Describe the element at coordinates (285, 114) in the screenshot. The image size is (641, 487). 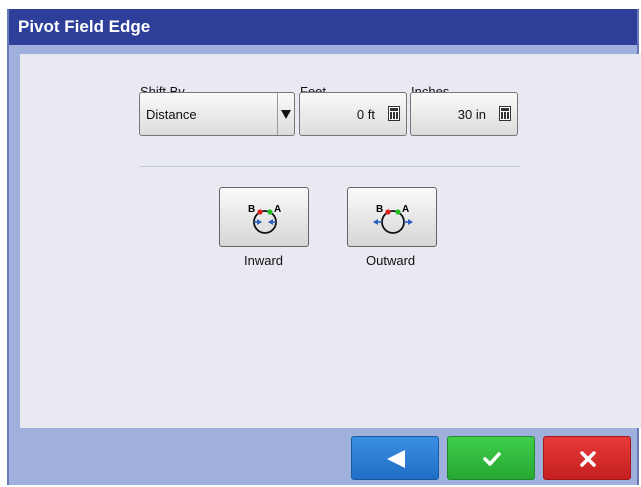
I see `dropdown-arrow-icon` at that location.